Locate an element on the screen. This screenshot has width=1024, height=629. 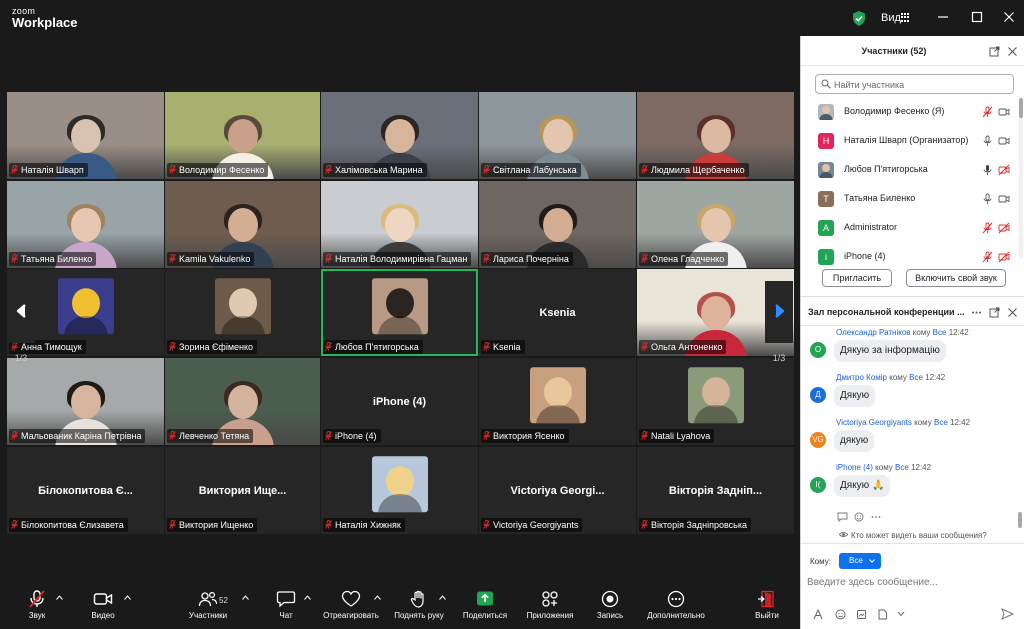
video-tile: Kamila Vakulenko is located at coordinates (242, 224).